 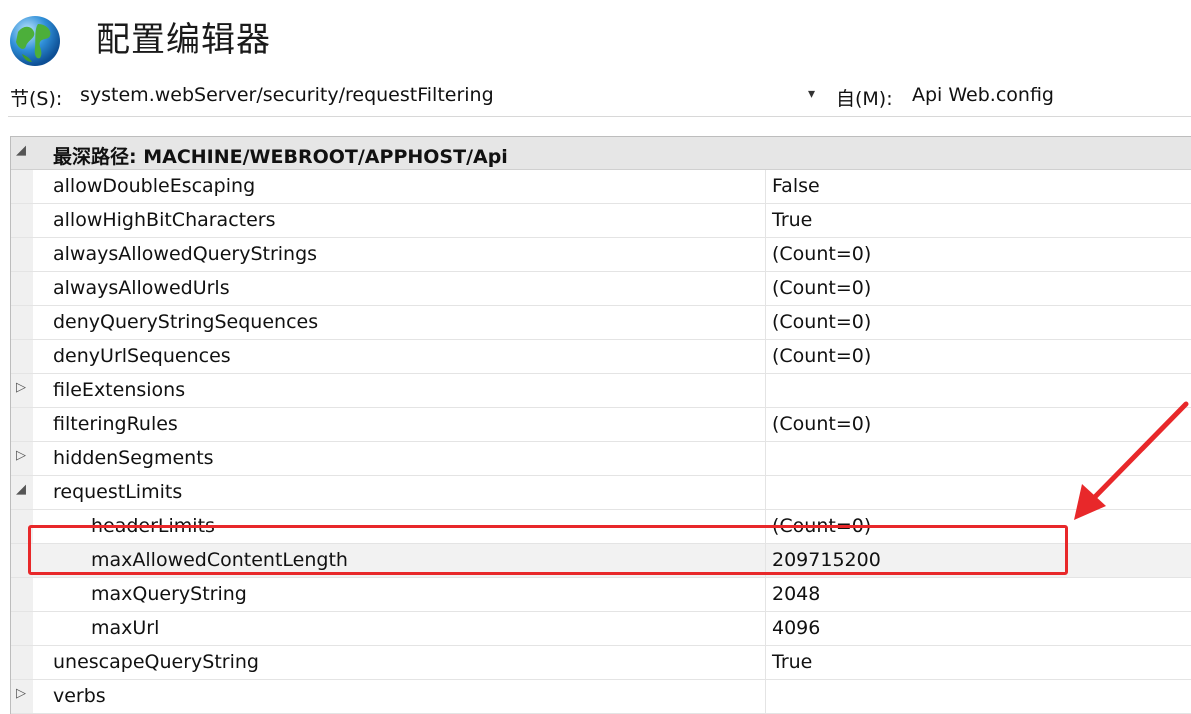 What do you see at coordinates (142, 356) in the screenshot?
I see `property-name: denyUrlSequences` at bounding box center [142, 356].